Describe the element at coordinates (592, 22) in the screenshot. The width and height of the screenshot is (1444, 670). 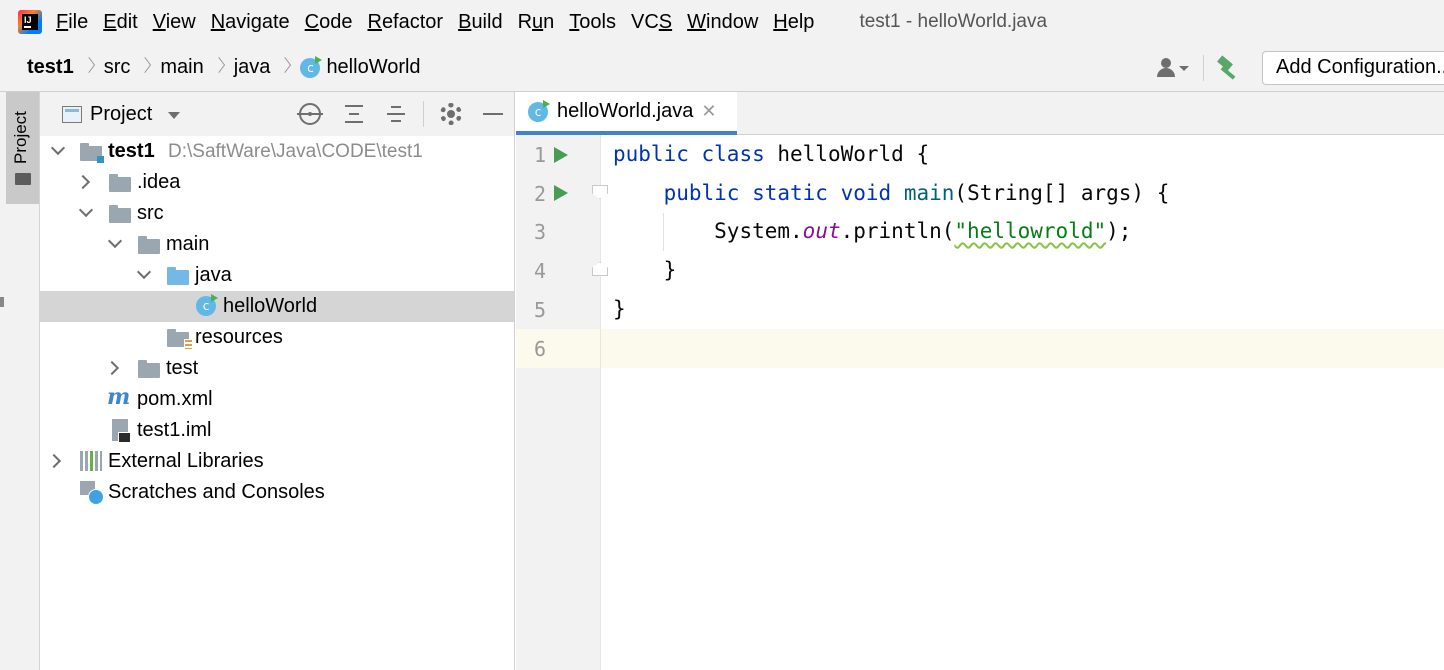
I see `menu-tools: Tools` at that location.